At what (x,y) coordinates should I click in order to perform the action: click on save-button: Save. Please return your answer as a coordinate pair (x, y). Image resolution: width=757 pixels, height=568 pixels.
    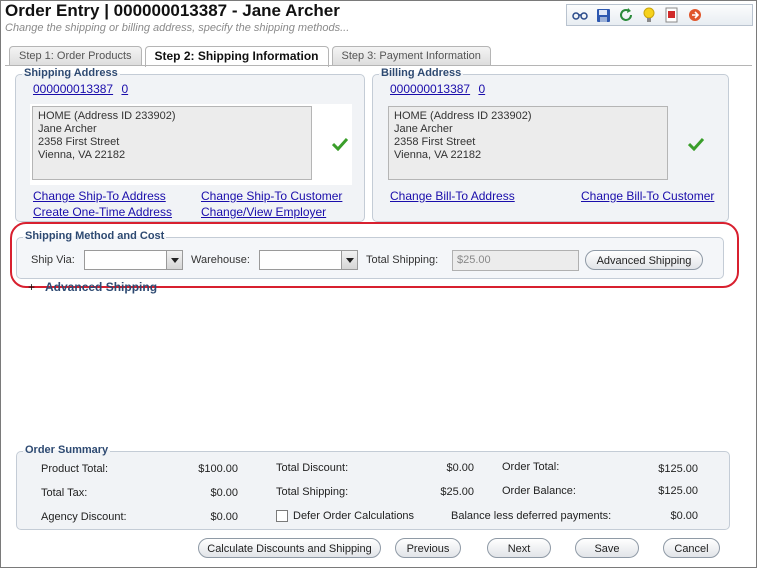
    Looking at the image, I should click on (607, 548).